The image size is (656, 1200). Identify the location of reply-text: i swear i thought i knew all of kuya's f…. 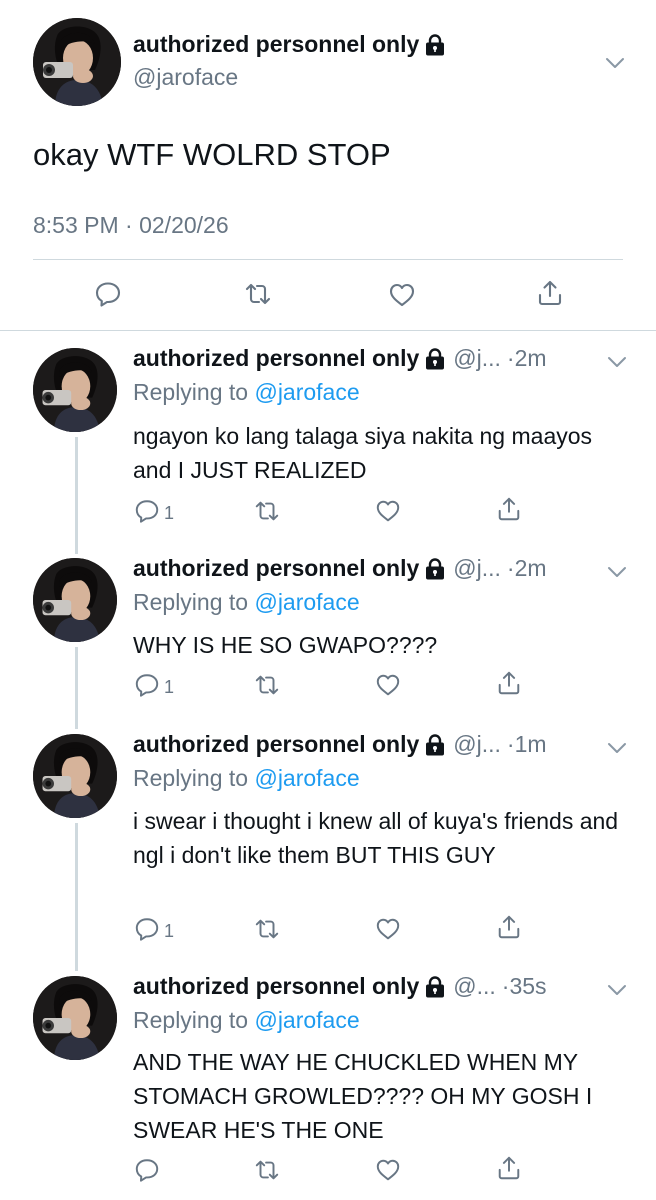
(376, 838).